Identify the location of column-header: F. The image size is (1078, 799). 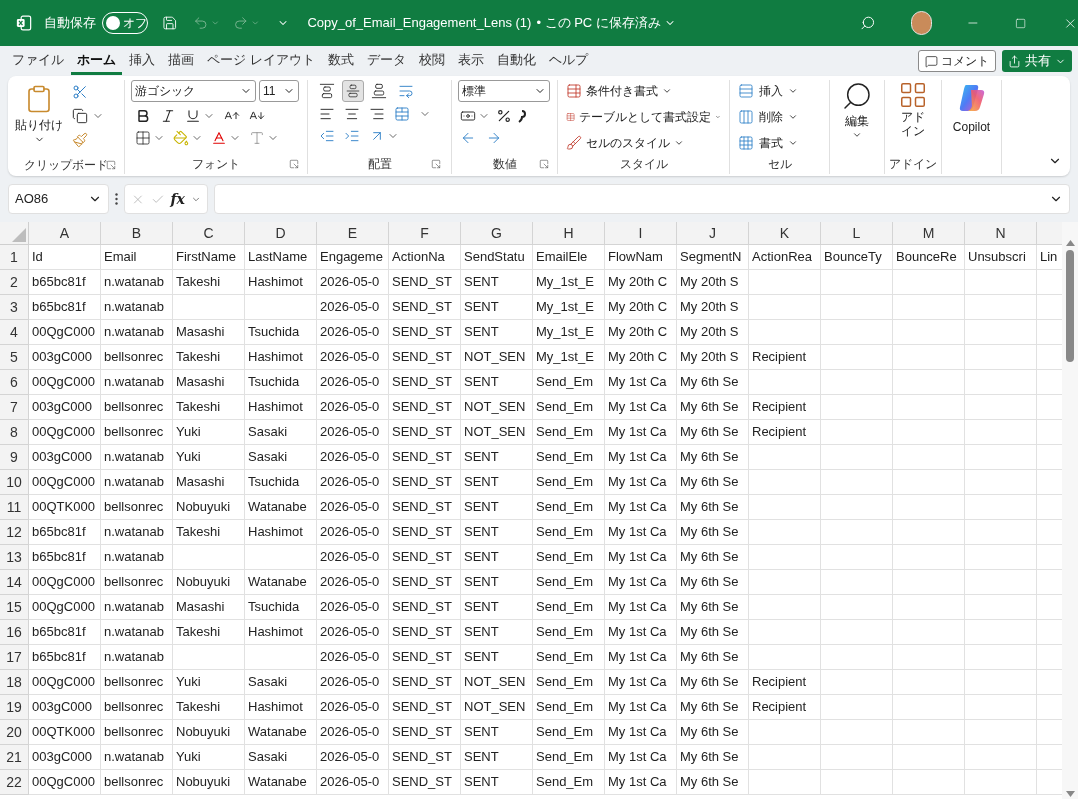
(425, 233).